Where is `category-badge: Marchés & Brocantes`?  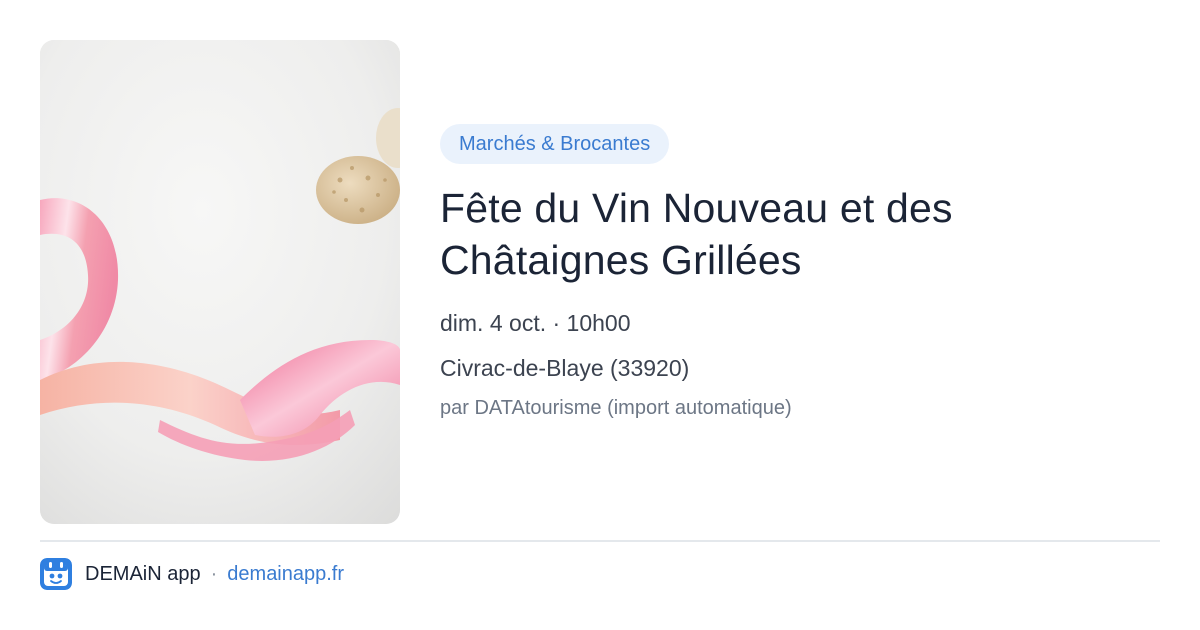
category-badge: Marchés & Brocantes is located at coordinates (555, 144).